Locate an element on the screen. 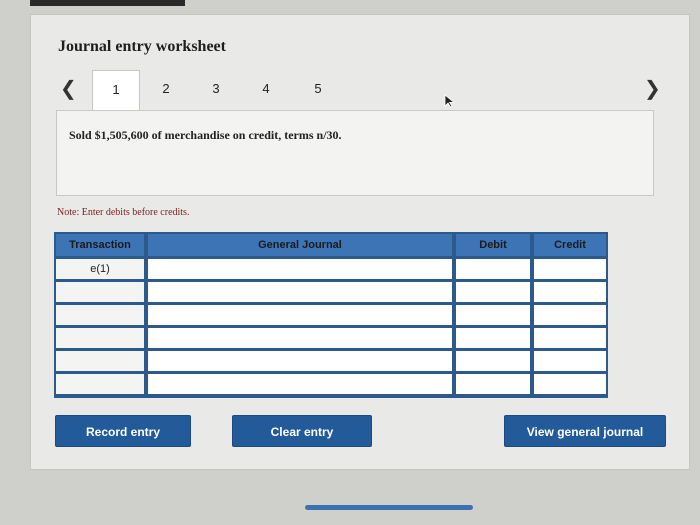 This screenshot has width=700, height=525. mouse-cursor-icon is located at coordinates (450, 101).